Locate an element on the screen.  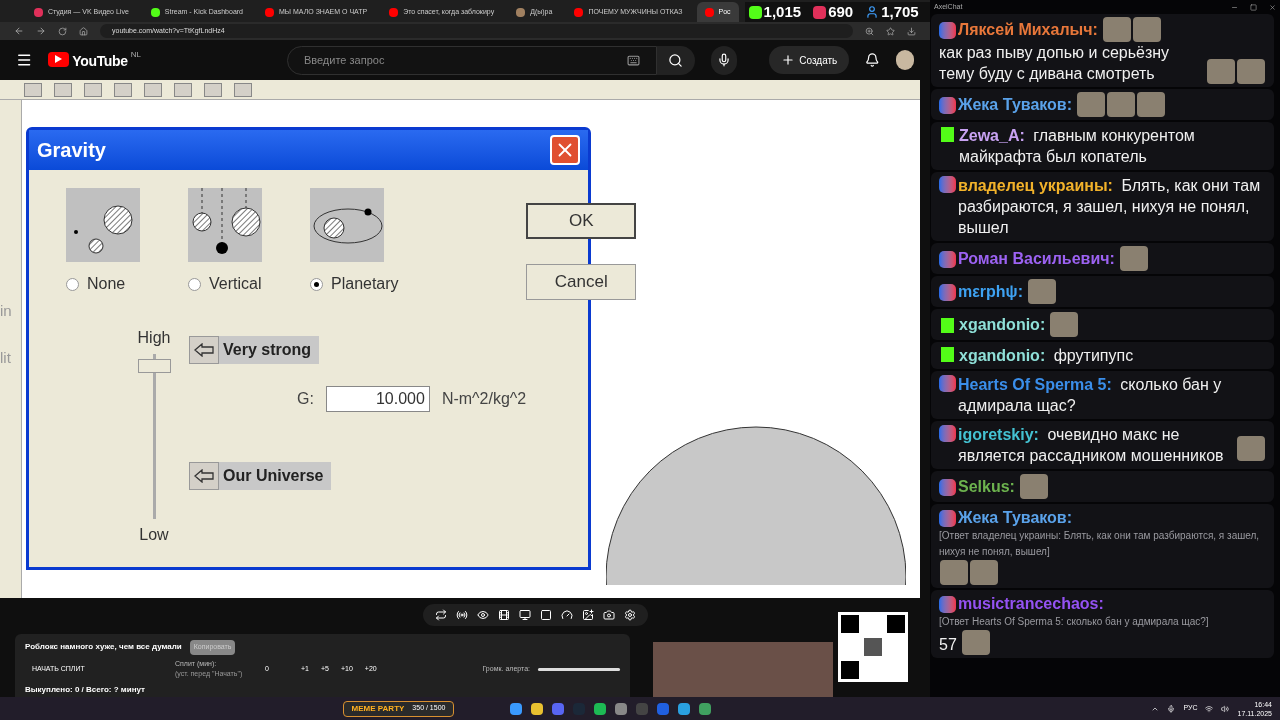
chat-message: igoretskiy: очевидно макс не является рассадником мошенников is located at coordinates (1091, 445).